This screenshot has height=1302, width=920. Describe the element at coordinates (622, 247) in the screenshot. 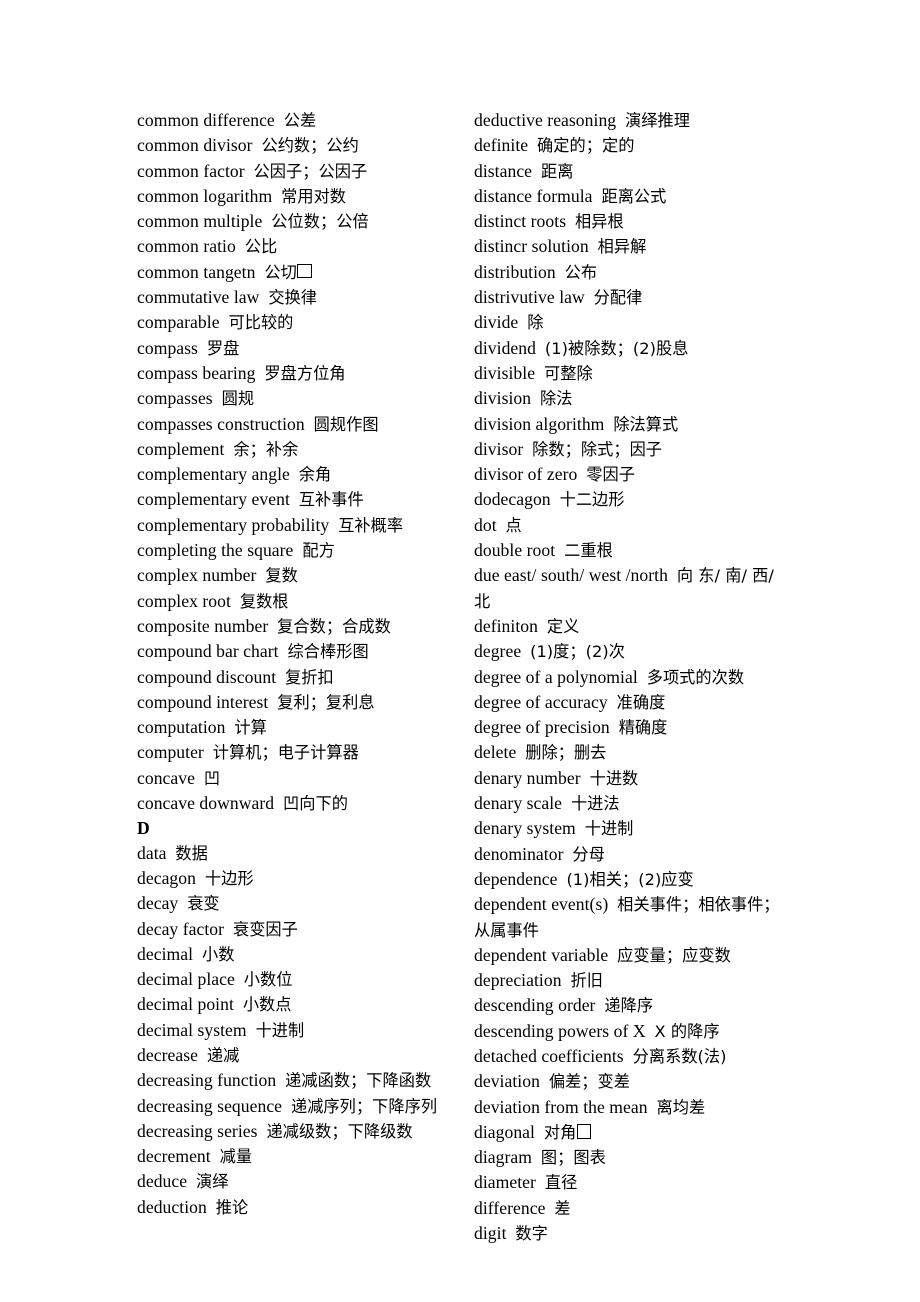

I see `entry-gloss: 相异解` at that location.